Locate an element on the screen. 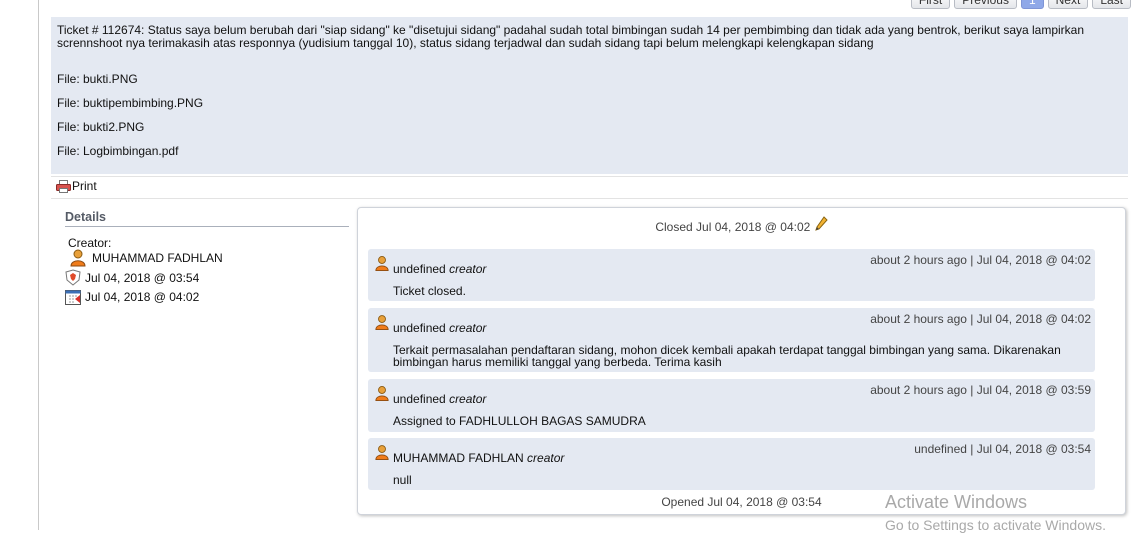 This screenshot has height=534, width=1139. note-text: Assigned to FADHLULLOH BAGAS SAMUDRA is located at coordinates (519, 421).